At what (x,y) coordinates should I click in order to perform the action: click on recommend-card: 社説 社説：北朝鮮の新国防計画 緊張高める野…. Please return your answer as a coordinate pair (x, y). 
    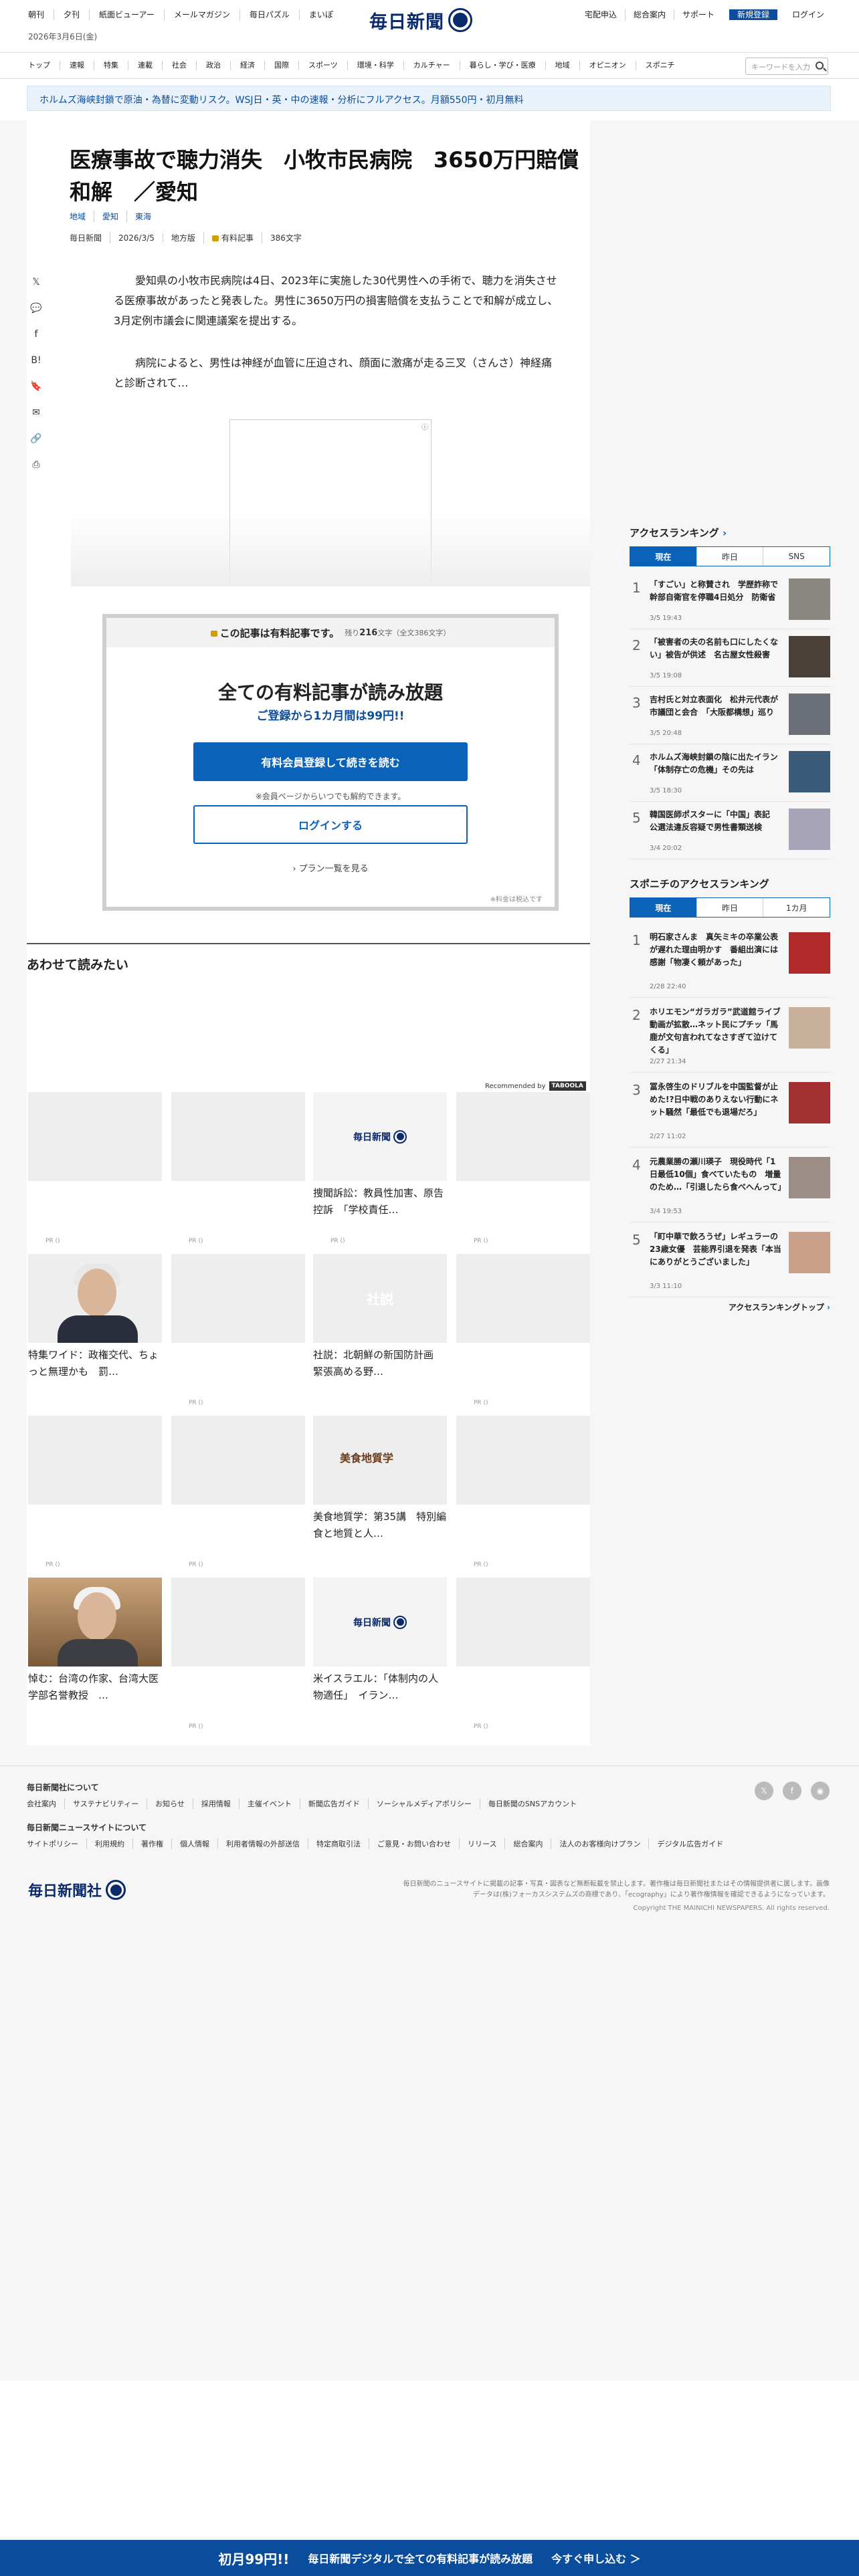
    Looking at the image, I should click on (380, 1331).